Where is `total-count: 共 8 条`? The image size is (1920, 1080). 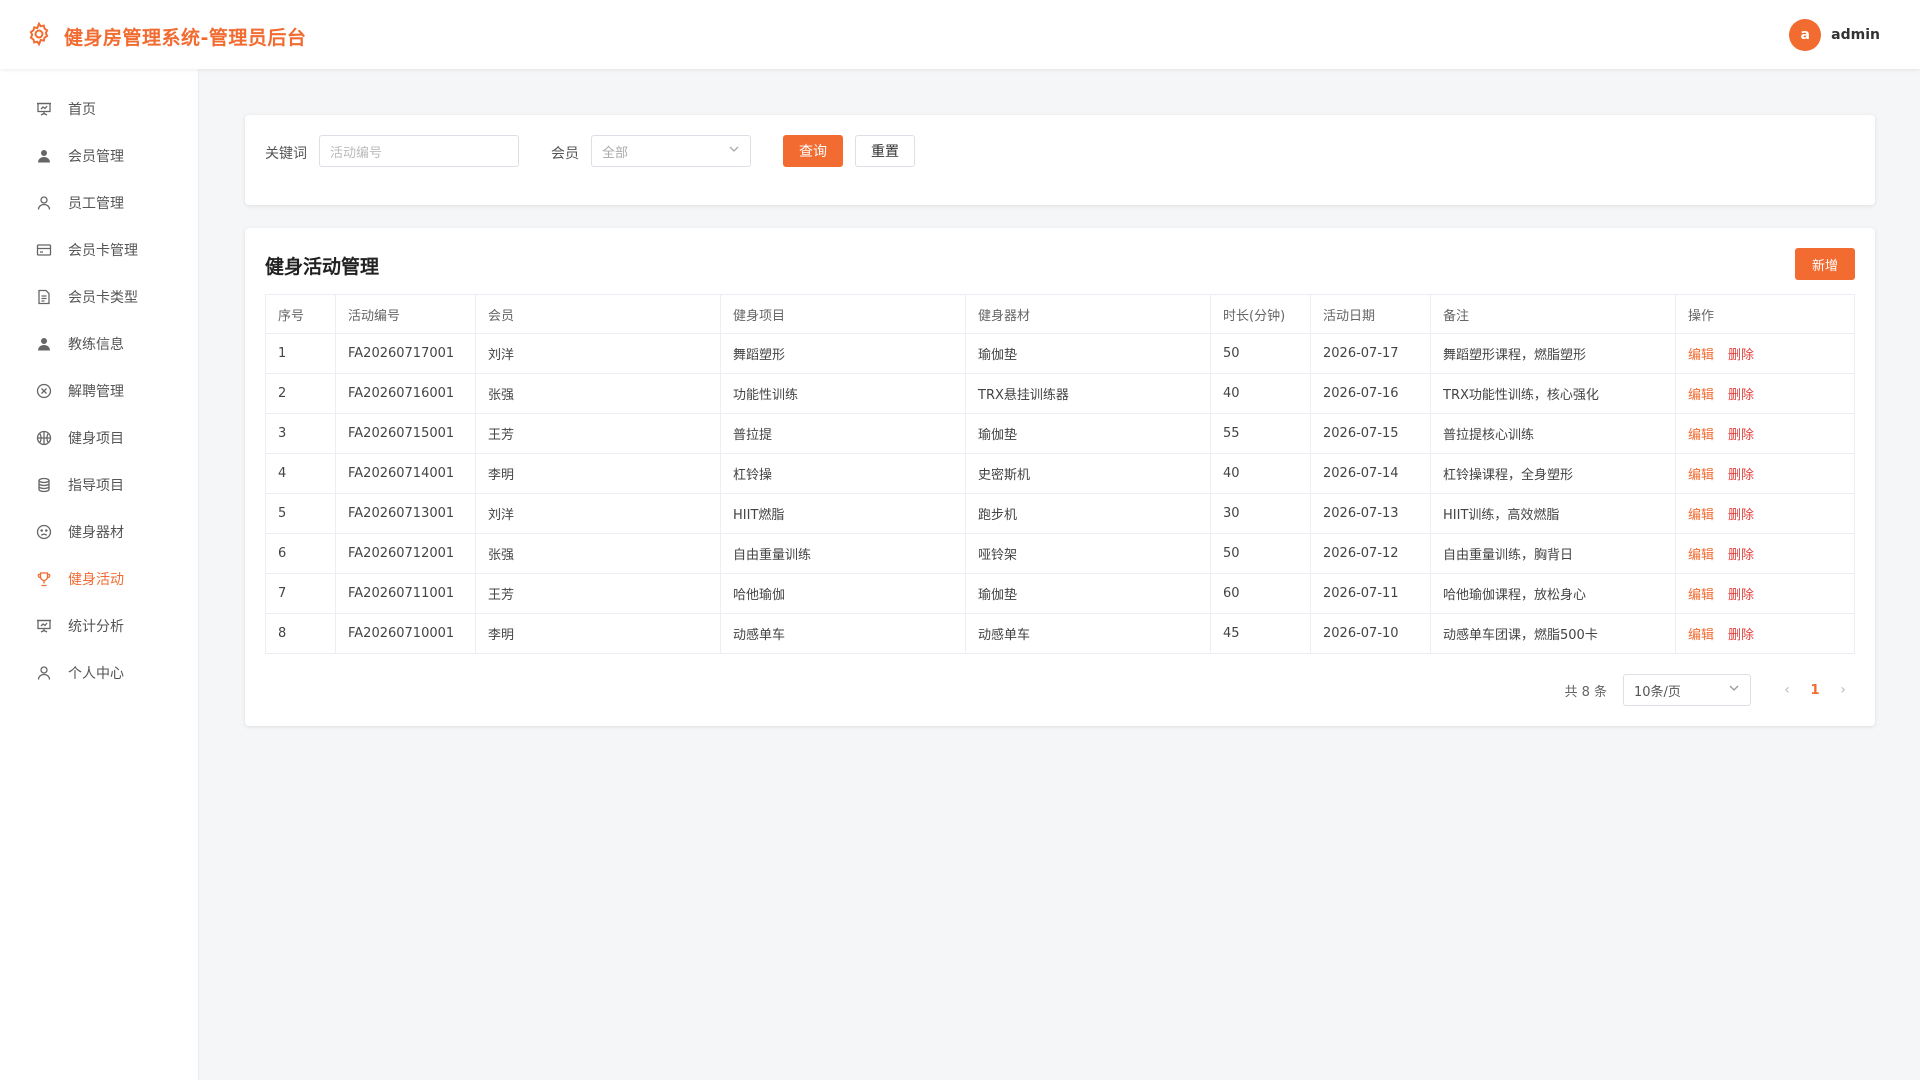
total-count: 共 8 条 is located at coordinates (1585, 692).